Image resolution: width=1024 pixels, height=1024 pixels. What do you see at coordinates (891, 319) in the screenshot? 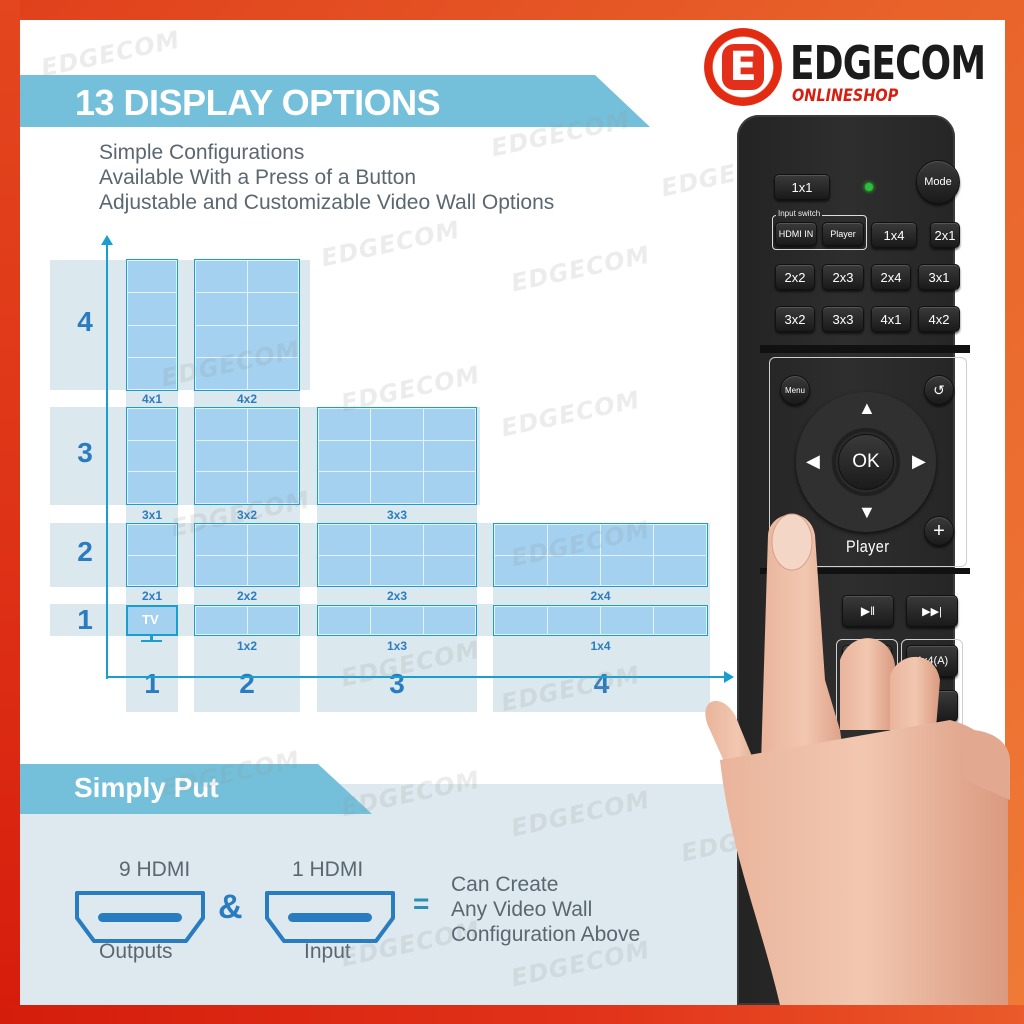
I see `button-4x1: 4x1` at bounding box center [891, 319].